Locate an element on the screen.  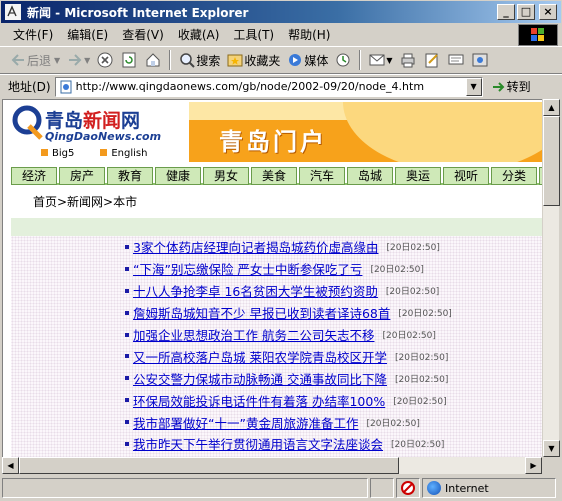
nav-health: 健康 is located at coordinates (178, 176).